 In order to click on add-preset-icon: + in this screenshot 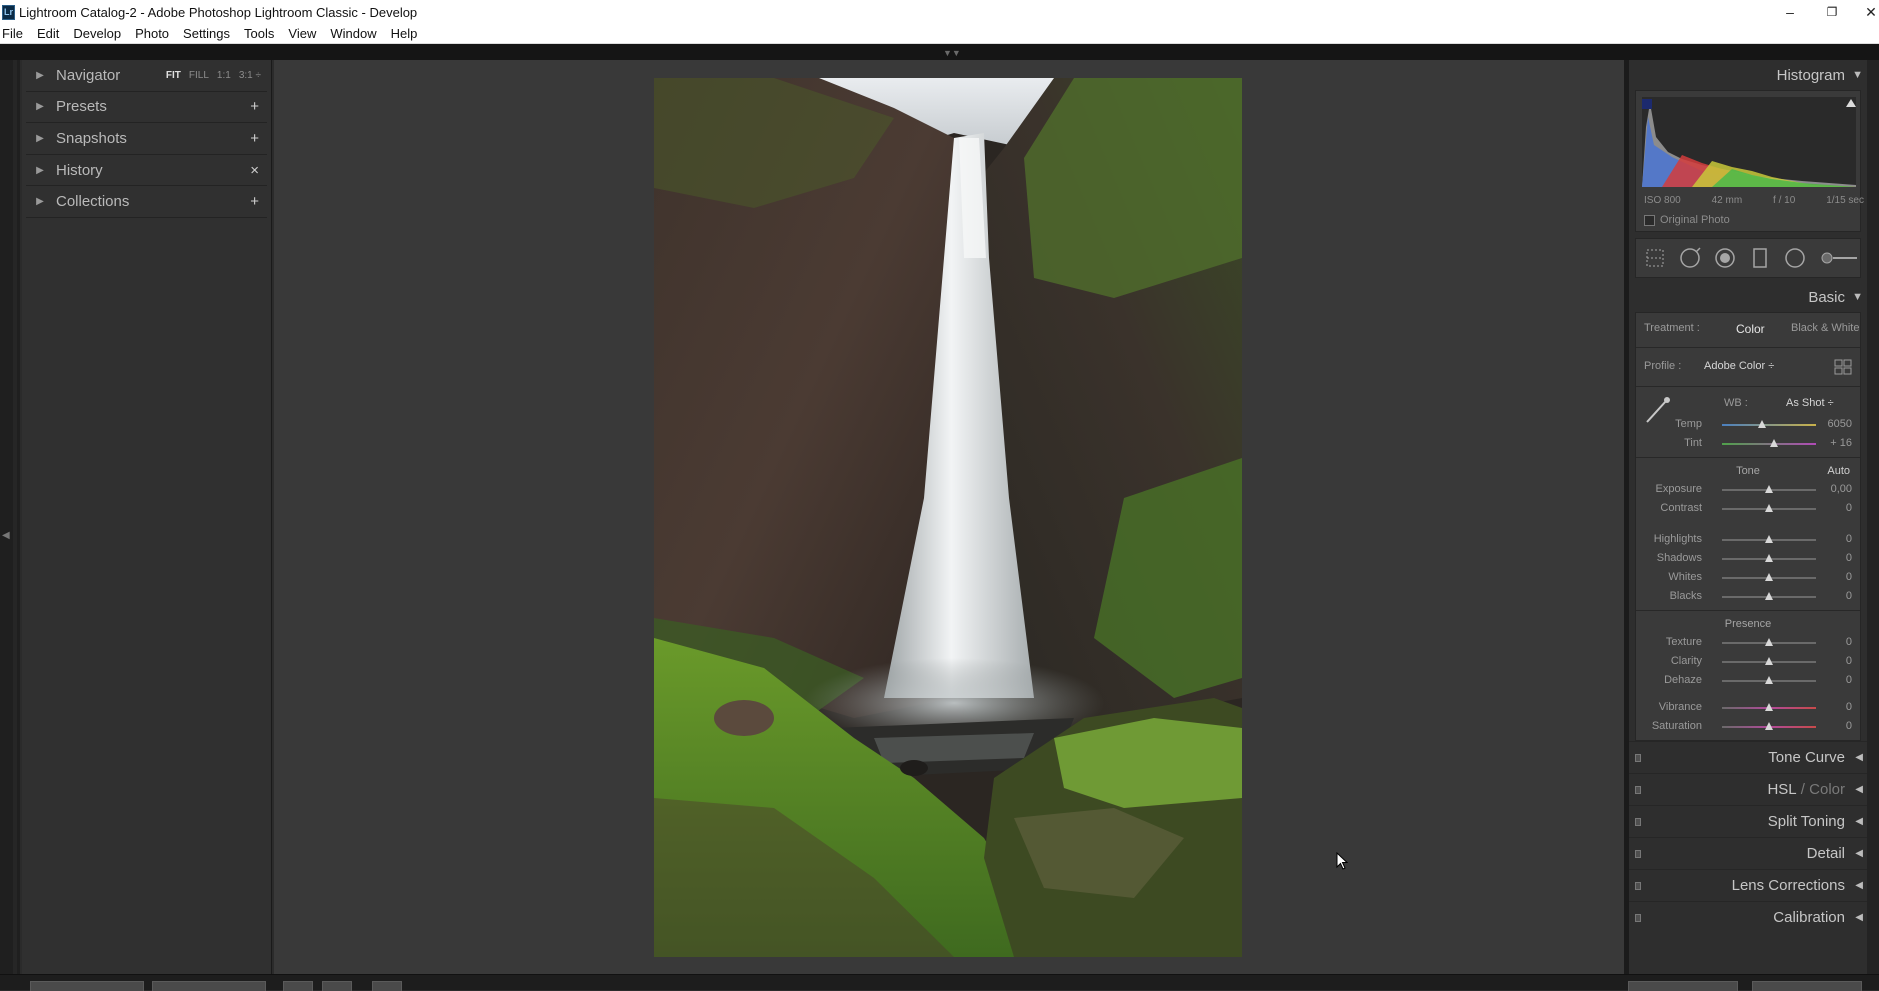, I will do `click(254, 106)`.